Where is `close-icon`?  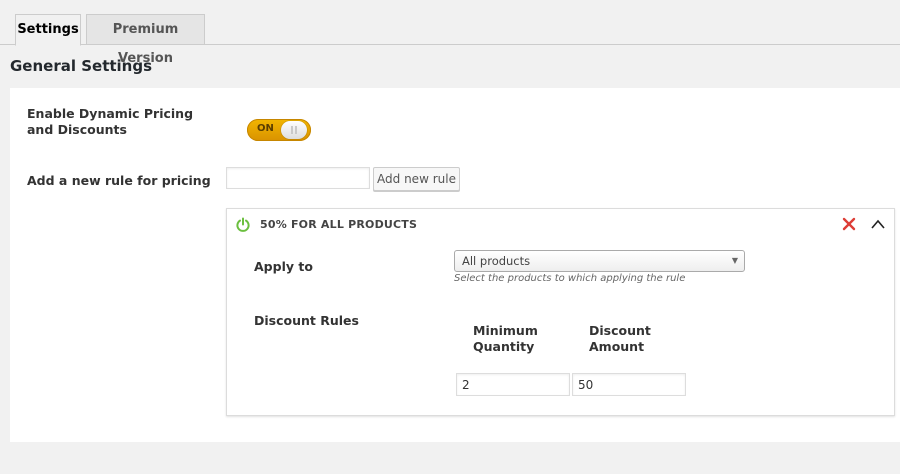
close-icon is located at coordinates (849, 224).